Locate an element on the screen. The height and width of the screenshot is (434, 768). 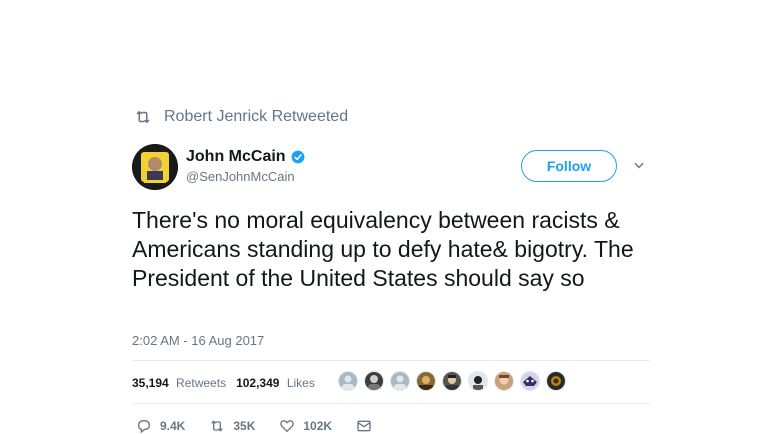
retweet-icon is located at coordinates (143, 117).